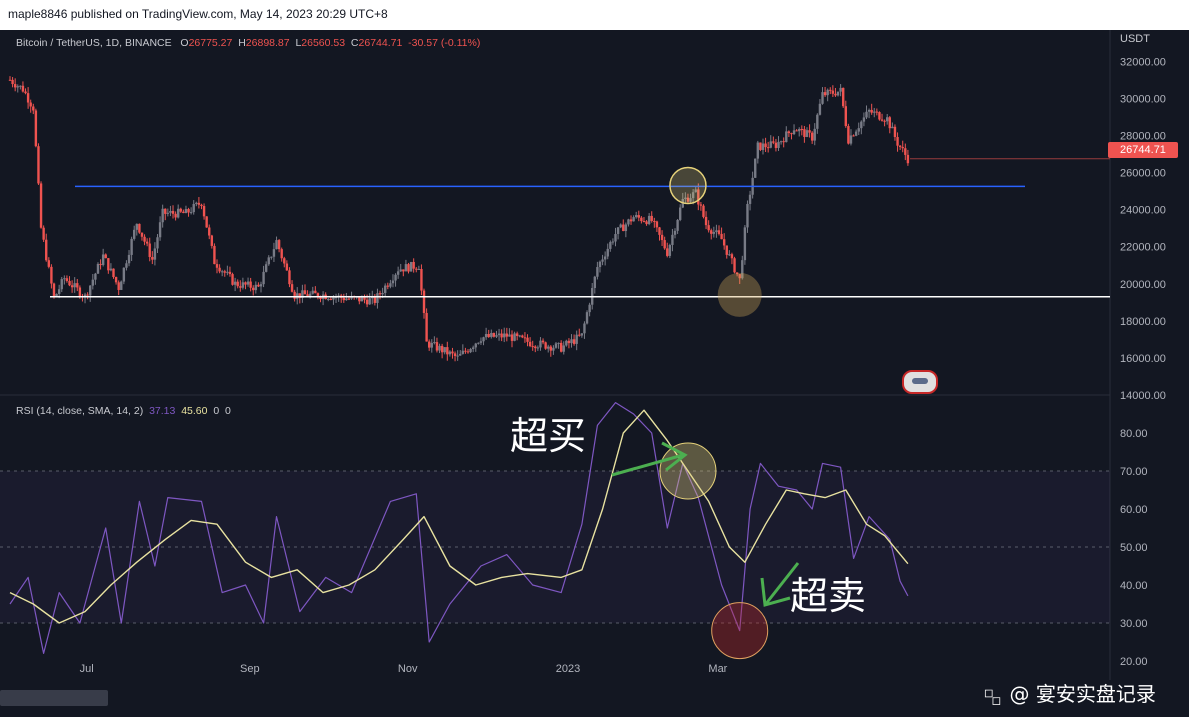 The height and width of the screenshot is (717, 1189). Describe the element at coordinates (228, 411) in the screenshot. I see `rsi-zero-2: 0` at that location.